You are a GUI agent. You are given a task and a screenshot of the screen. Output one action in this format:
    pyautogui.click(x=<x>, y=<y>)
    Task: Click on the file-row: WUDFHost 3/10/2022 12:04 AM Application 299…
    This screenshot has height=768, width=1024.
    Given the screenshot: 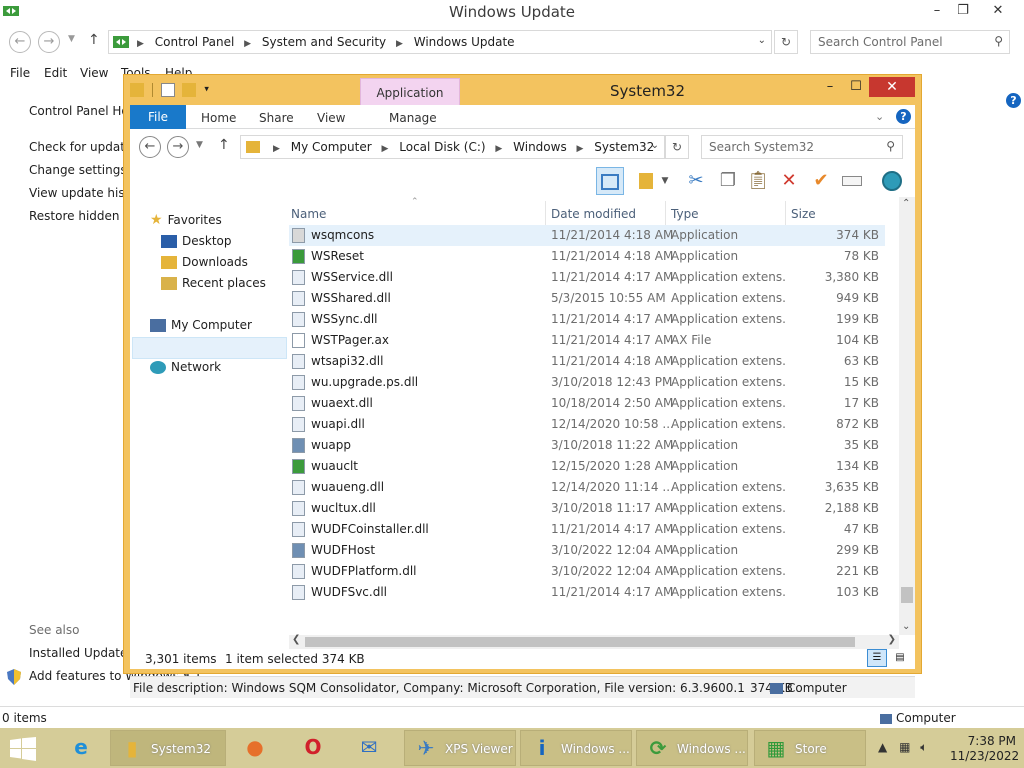 What is the action you would take?
    pyautogui.click(x=587, y=550)
    